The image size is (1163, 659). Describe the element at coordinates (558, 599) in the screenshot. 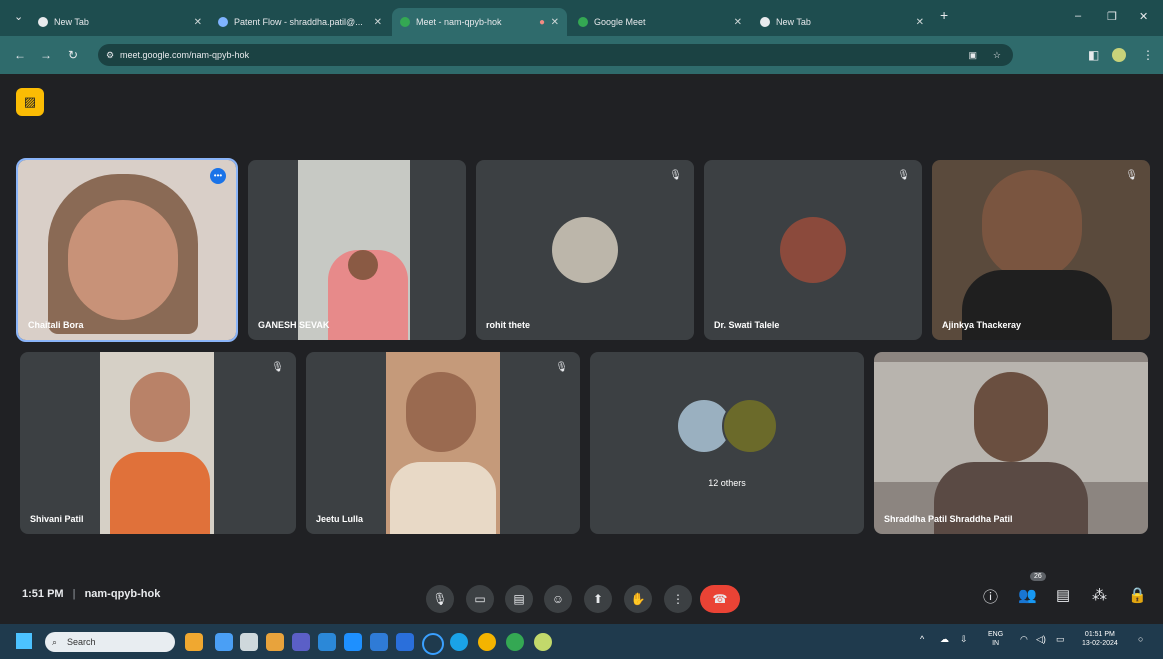

I see `emoji-button: ☺` at that location.